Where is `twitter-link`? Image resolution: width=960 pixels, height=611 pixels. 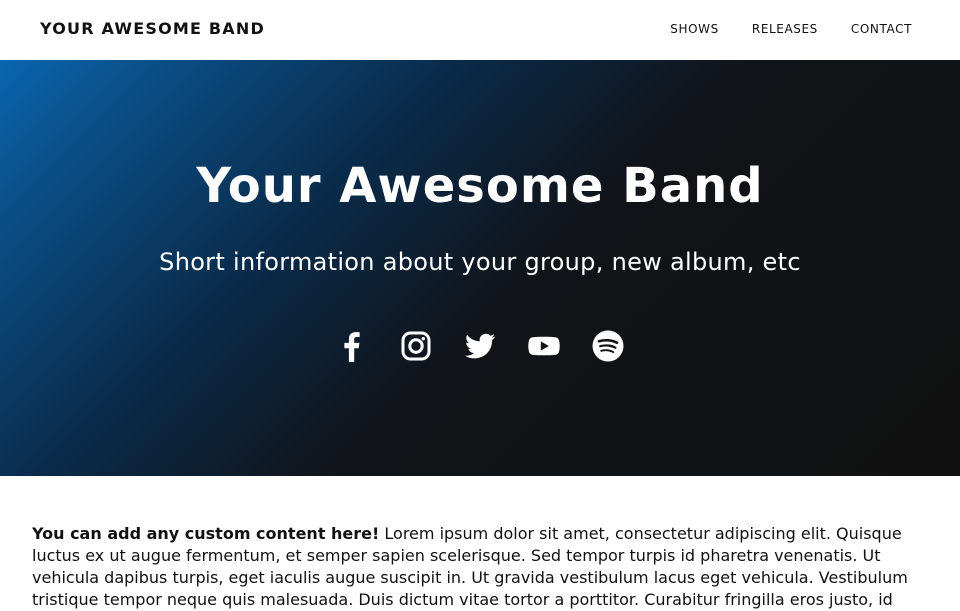 twitter-link is located at coordinates (480, 346).